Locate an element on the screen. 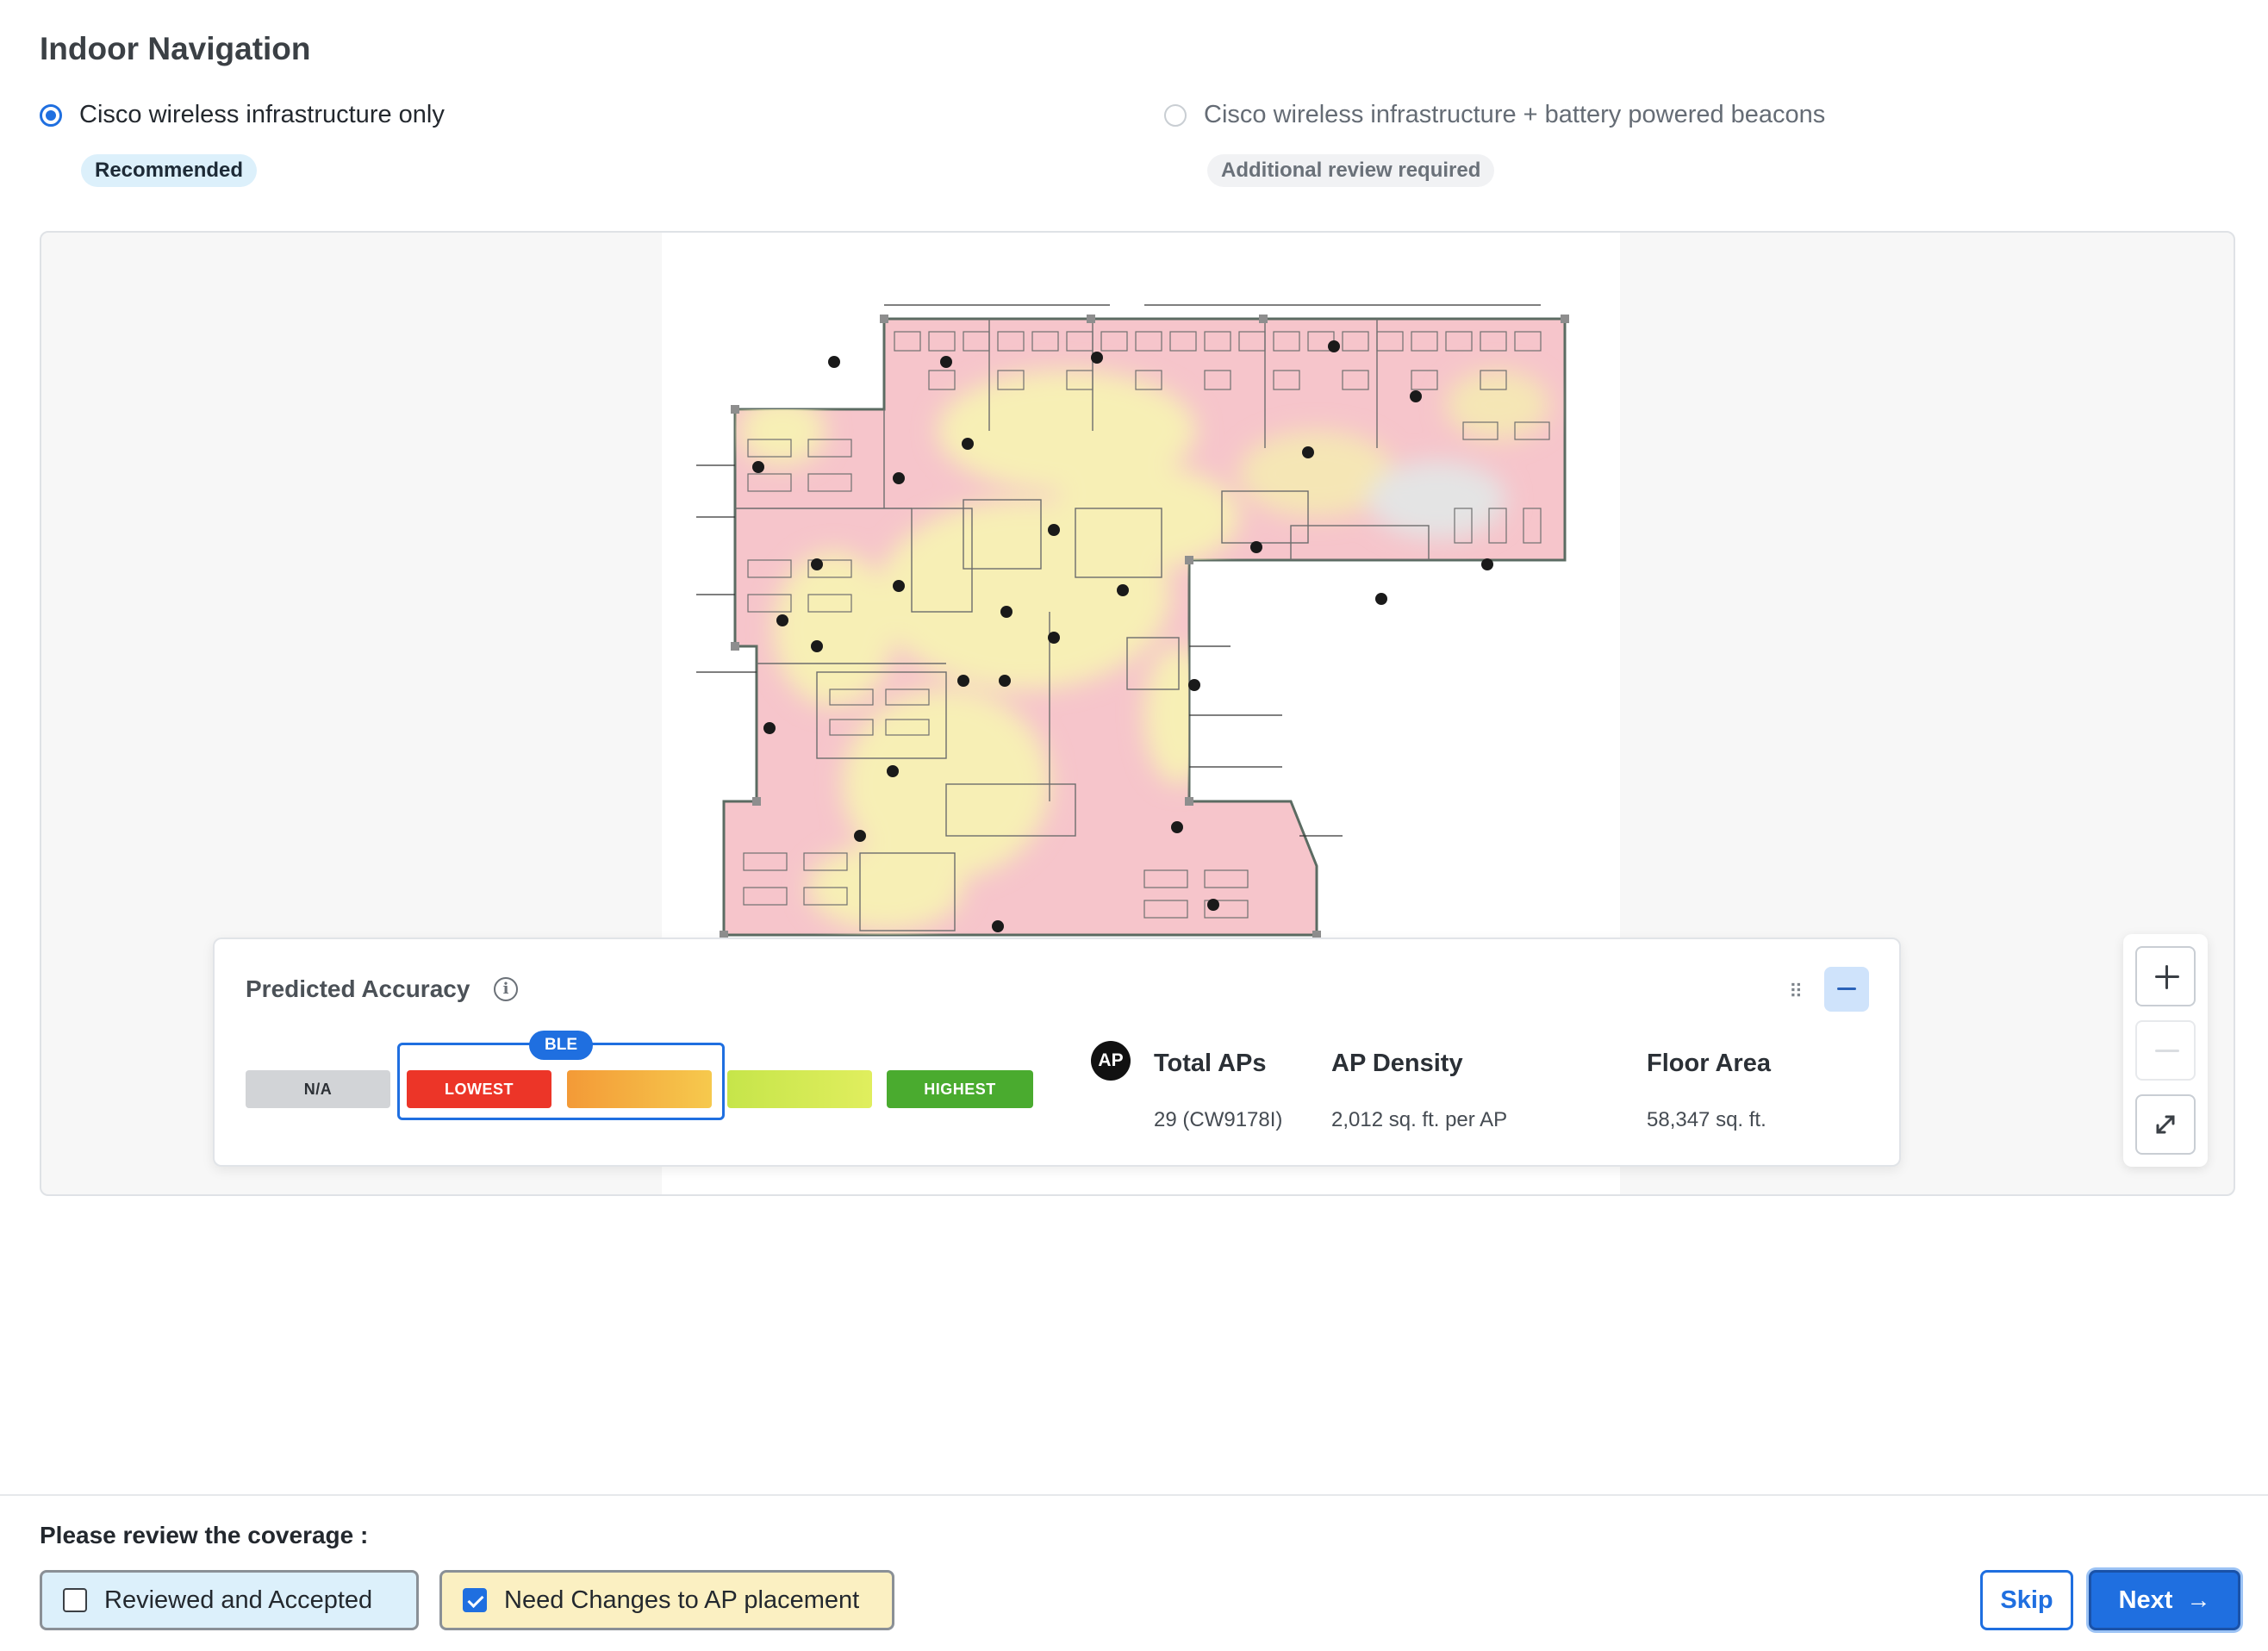 This screenshot has width=2268, height=1651. legend-highest: HIGHEST is located at coordinates (960, 1089).